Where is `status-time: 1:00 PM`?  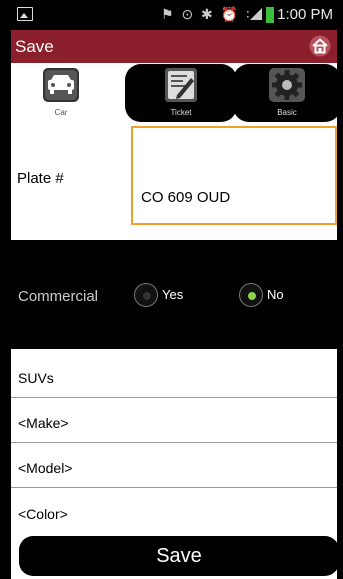
status-time: 1:00 PM is located at coordinates (305, 14).